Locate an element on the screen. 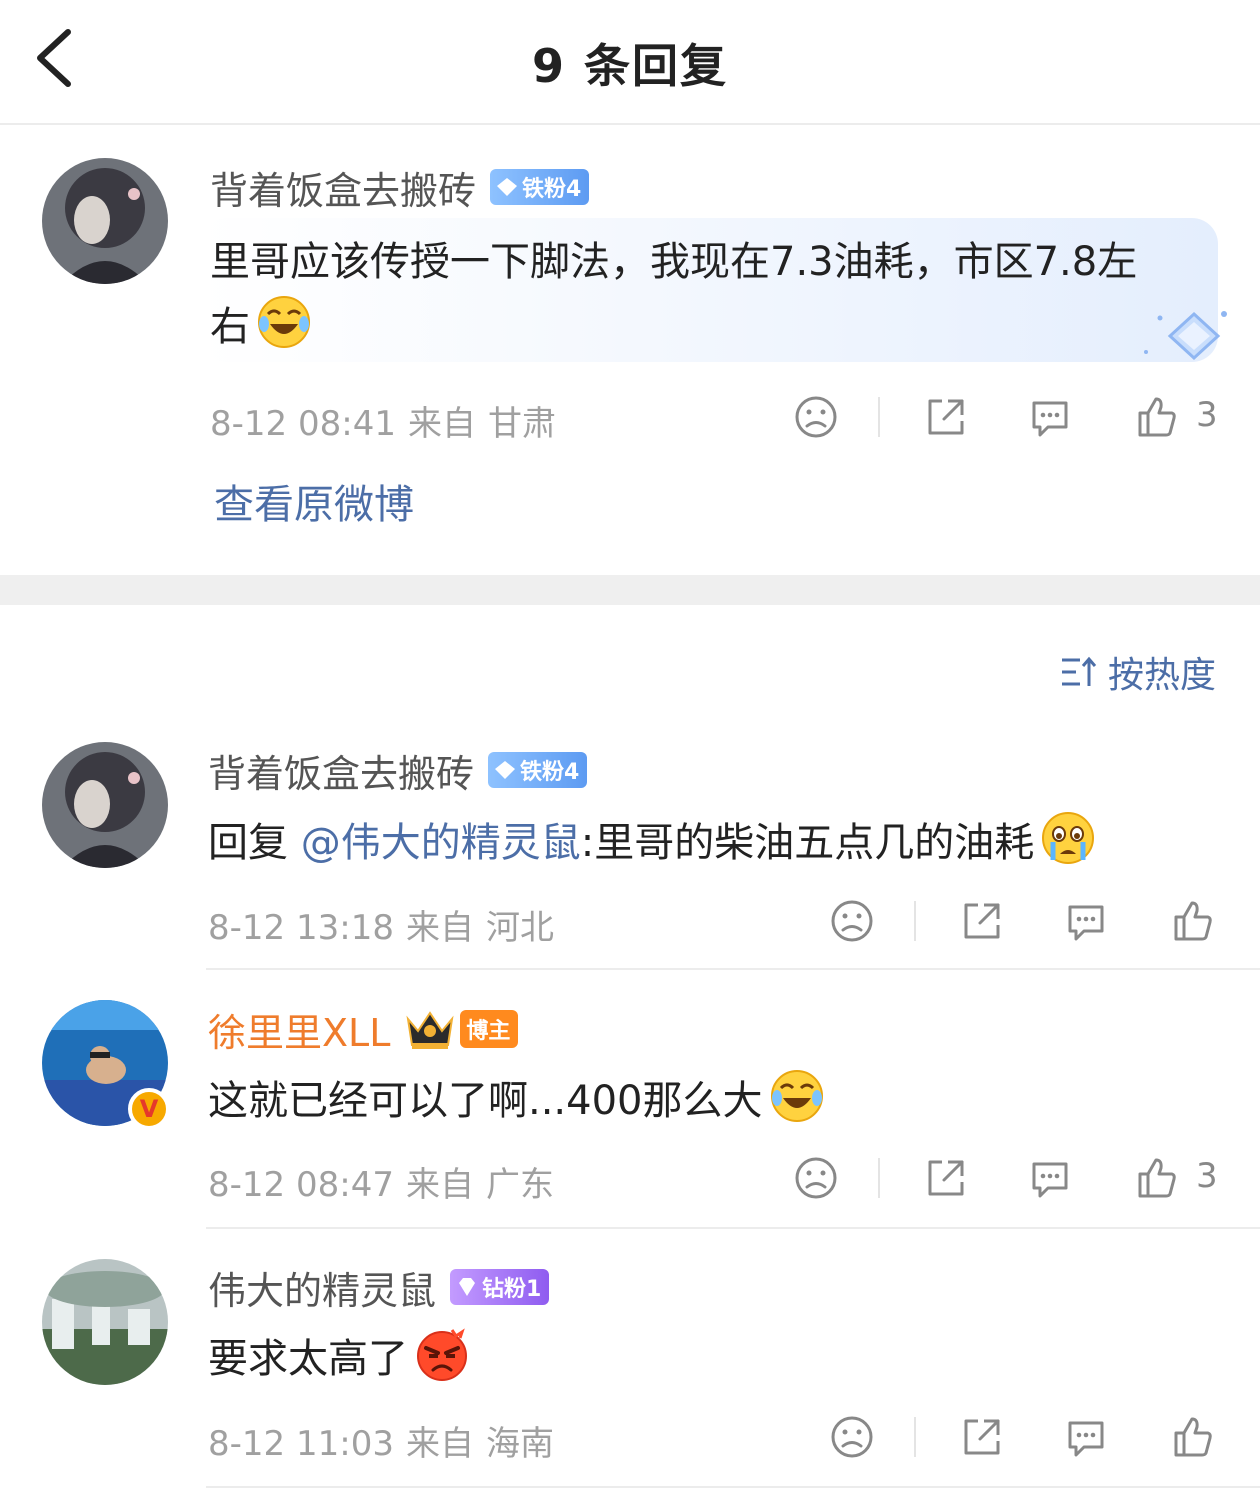 The width and height of the screenshot is (1260, 1498). reply-header: 背着饭盒去搬砖 铁粉4 is located at coordinates (398, 770).